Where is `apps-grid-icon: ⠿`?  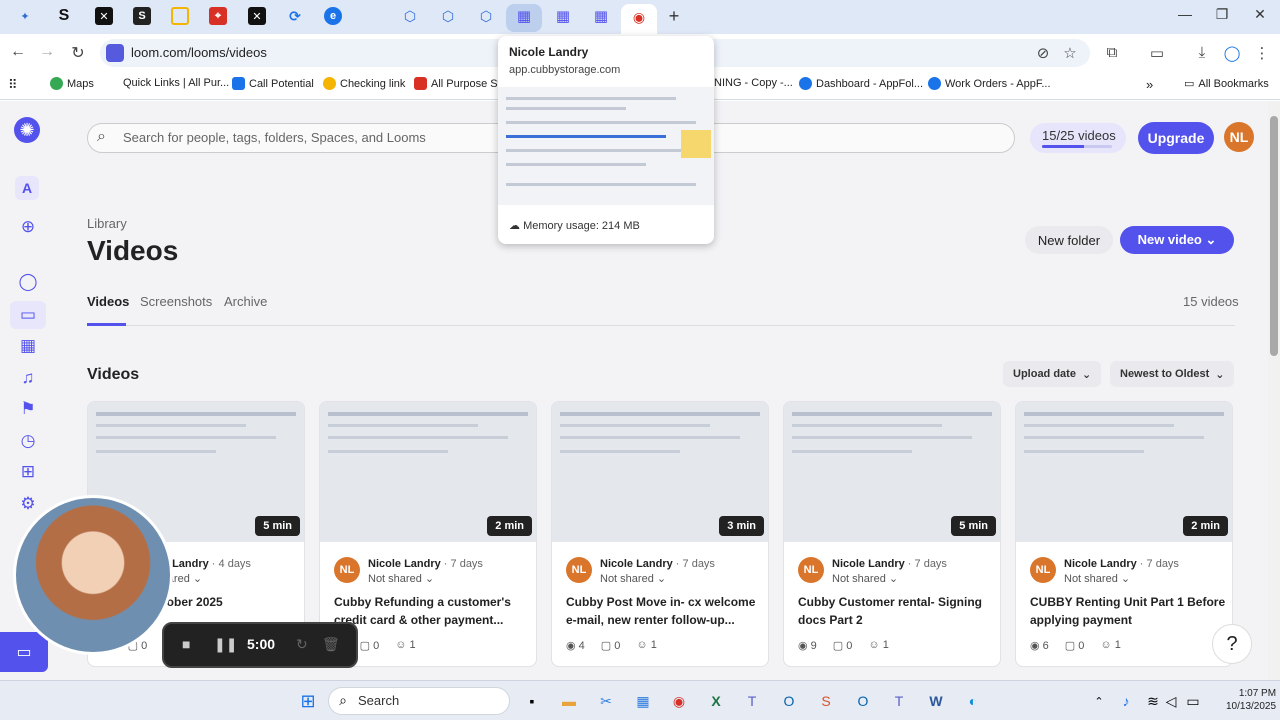 apps-grid-icon: ⠿ is located at coordinates (13, 85).